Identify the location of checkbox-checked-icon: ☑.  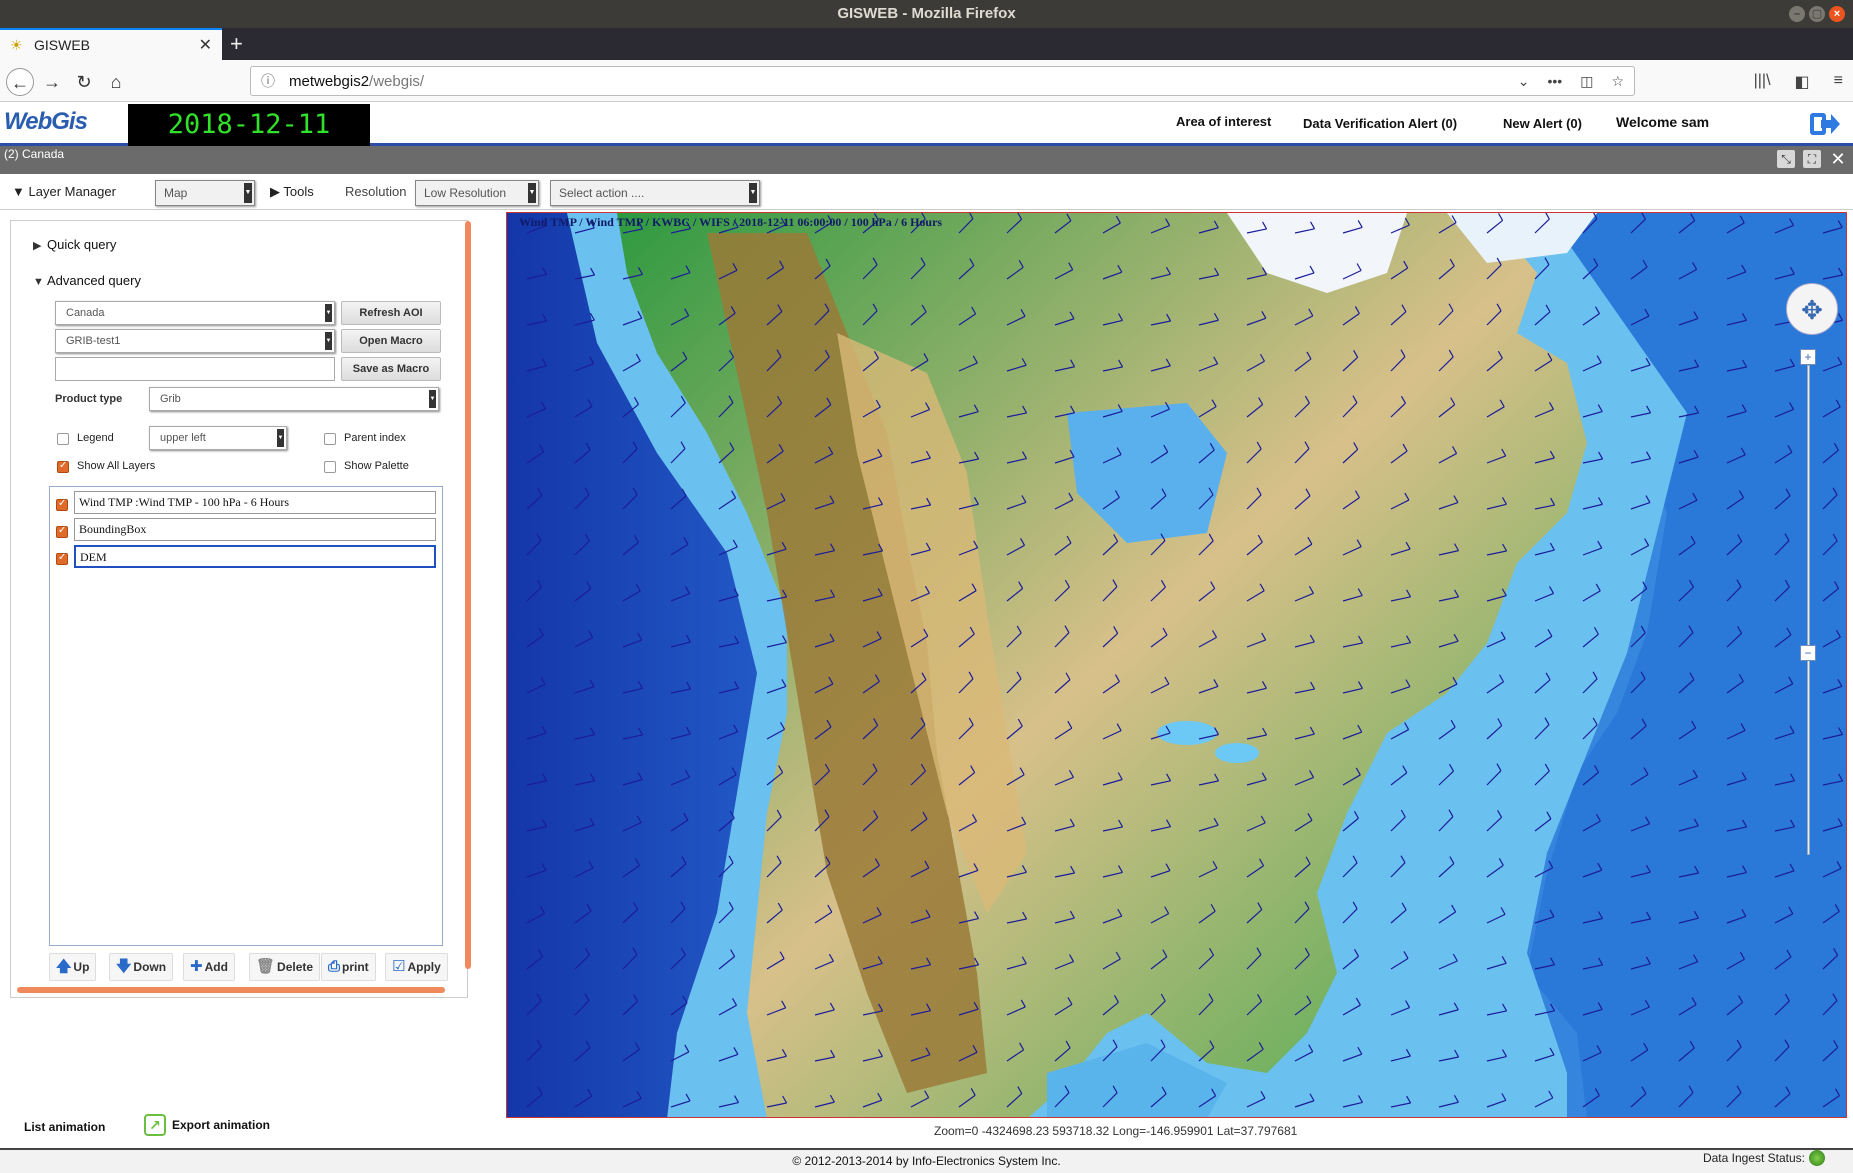
(399, 966).